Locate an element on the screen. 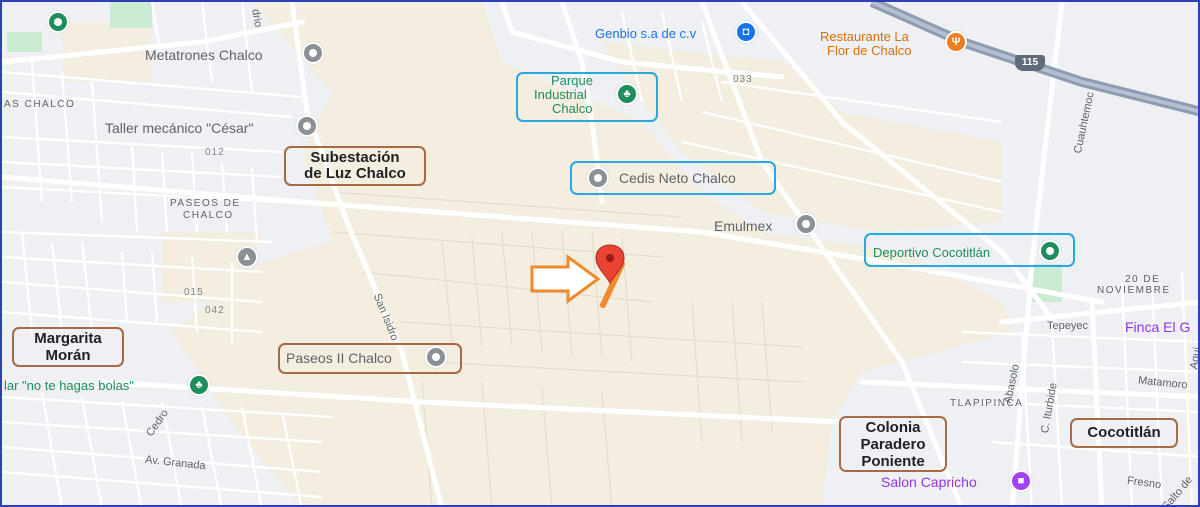 The width and height of the screenshot is (1200, 507). poi-genbio-label: Genbio s.a de c.v is located at coordinates (645, 33).